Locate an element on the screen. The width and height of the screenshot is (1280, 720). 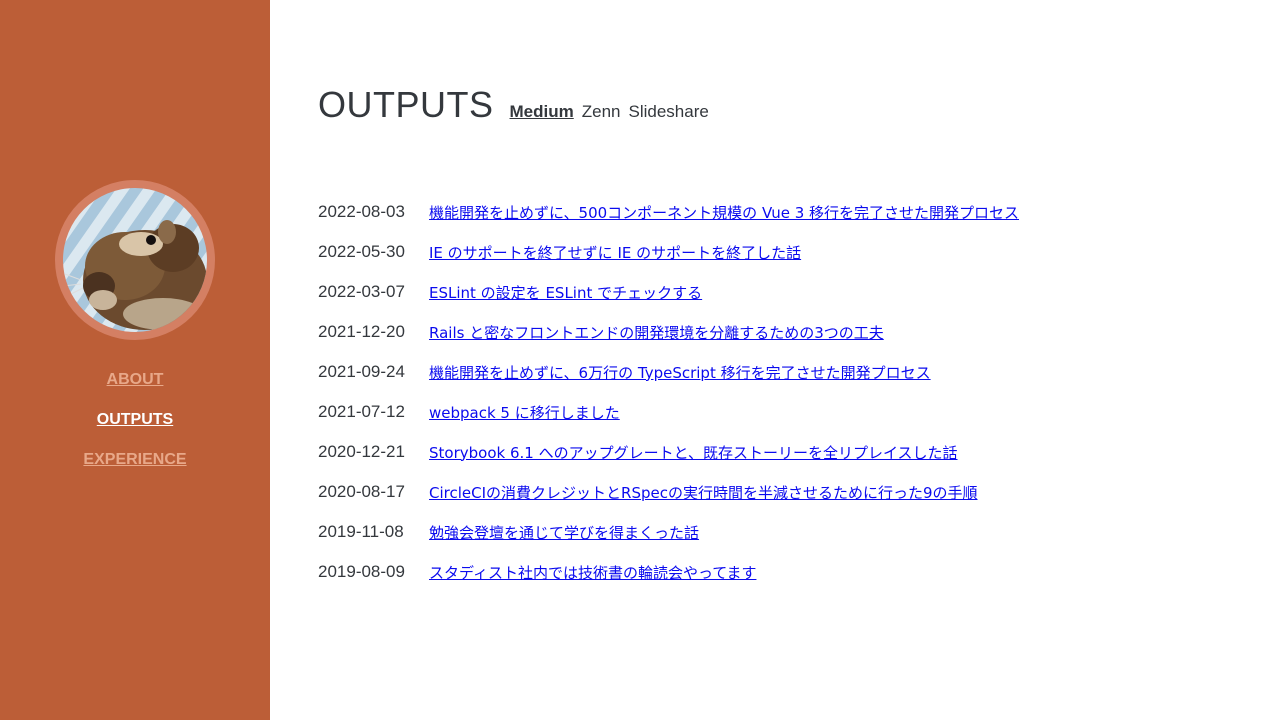
tab-zenn: Zenn is located at coordinates (601, 112).